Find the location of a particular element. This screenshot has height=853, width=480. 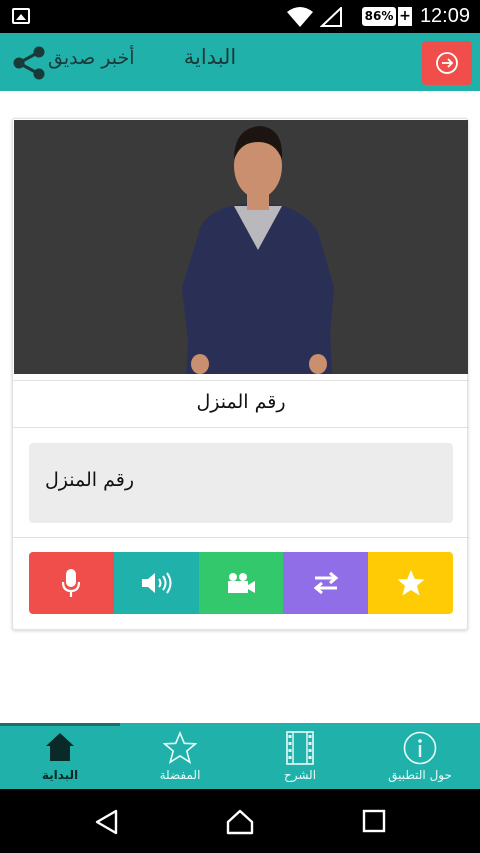

video-camera-button is located at coordinates (241, 583).